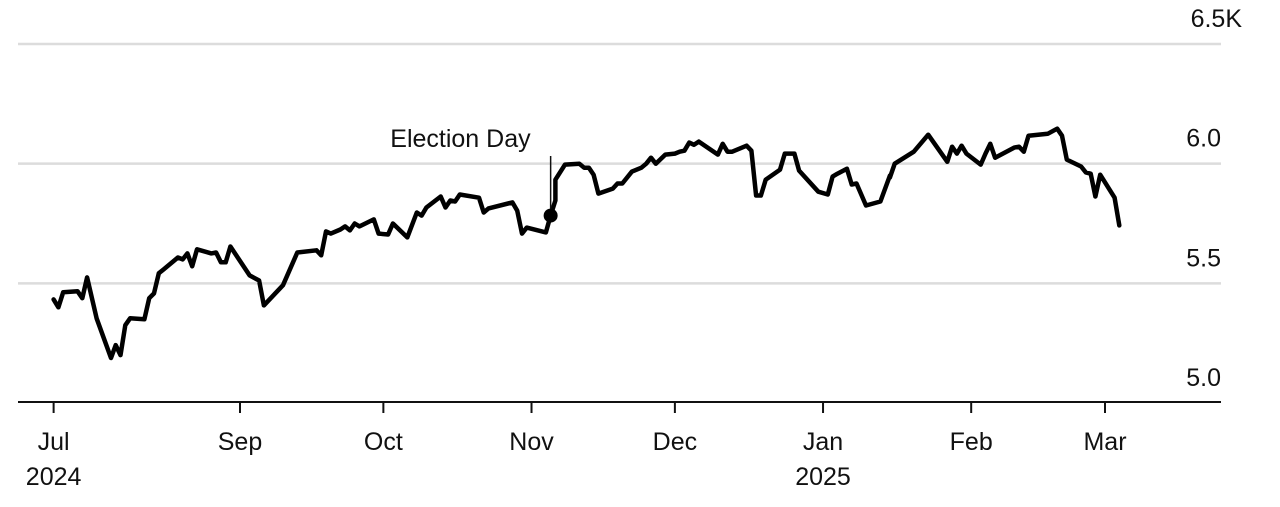 This screenshot has width=1280, height=507. What do you see at coordinates (240, 442) in the screenshot?
I see `x-tick-label: Sep` at bounding box center [240, 442].